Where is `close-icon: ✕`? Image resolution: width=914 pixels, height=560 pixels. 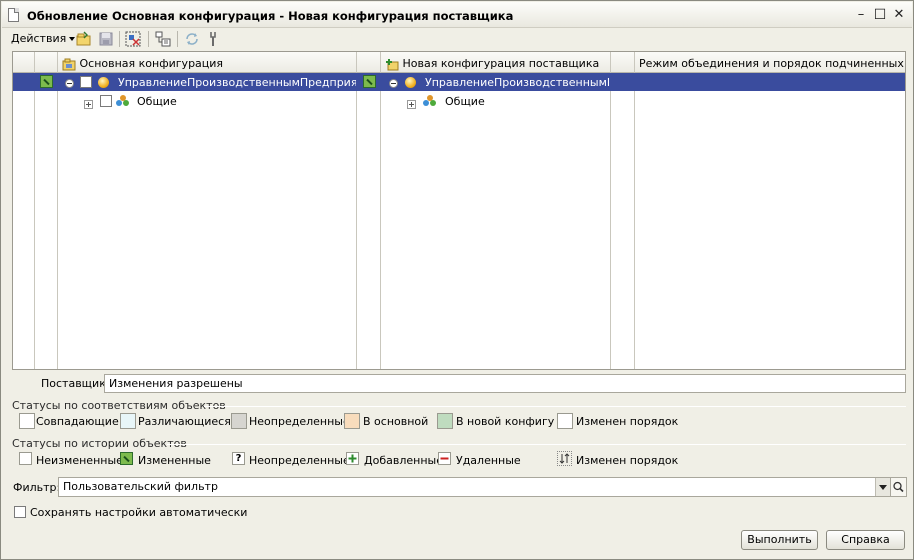
close-icon: ✕ is located at coordinates (899, 15).